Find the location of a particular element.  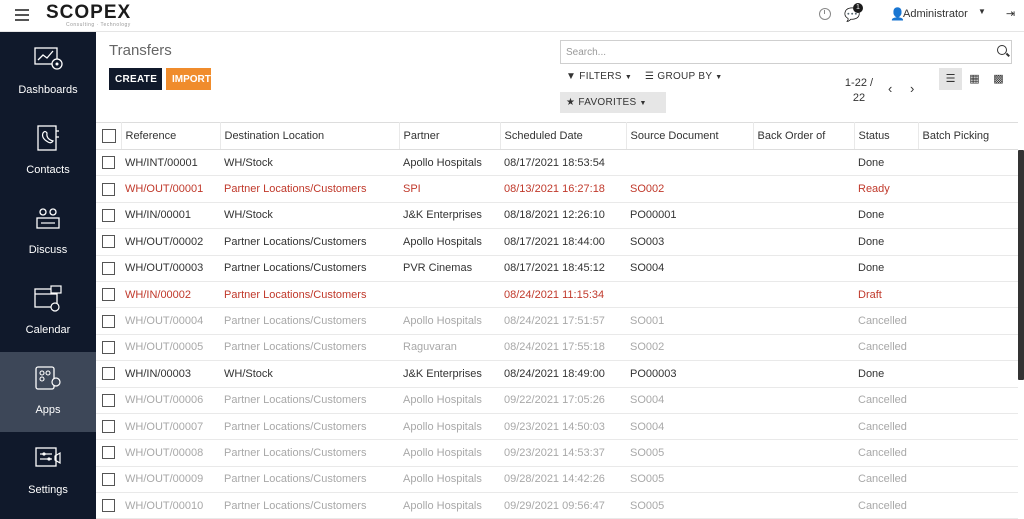

source-document-cell: SO005 is located at coordinates (689, 480).